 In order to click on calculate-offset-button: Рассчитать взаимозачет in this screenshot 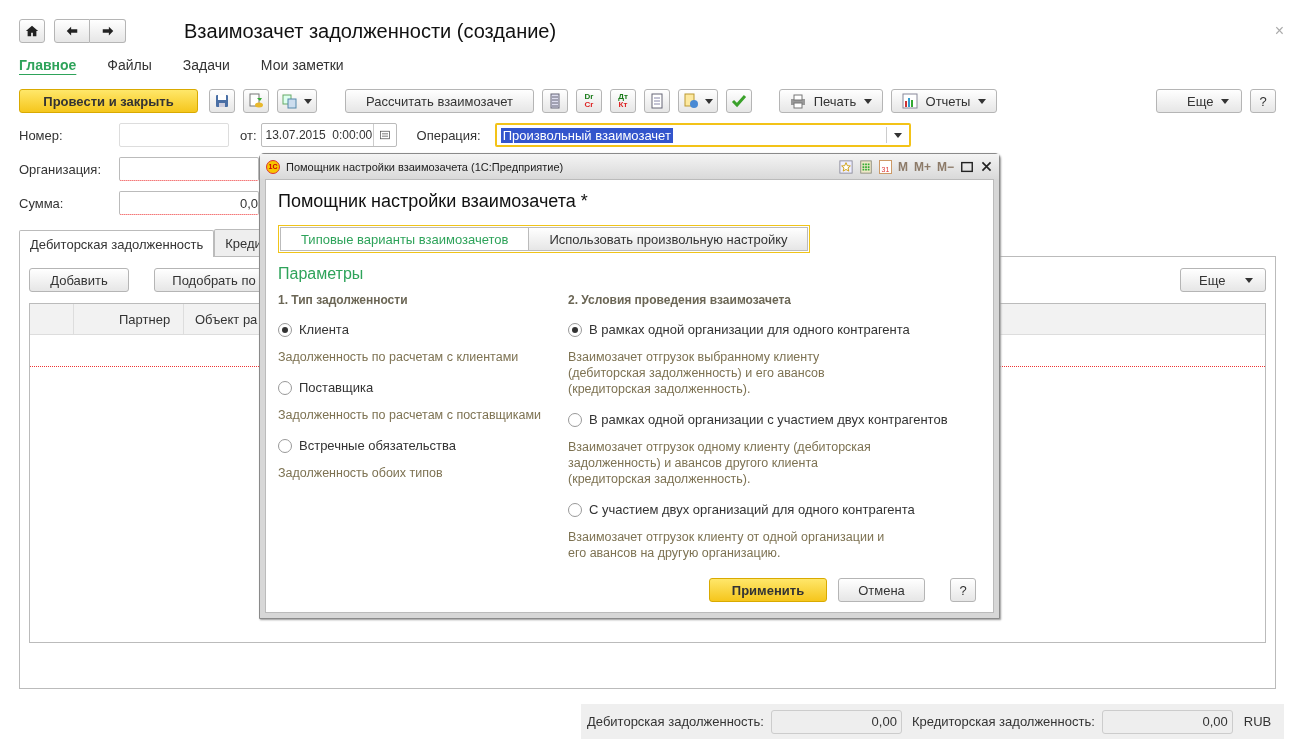, I will do `click(439, 101)`.